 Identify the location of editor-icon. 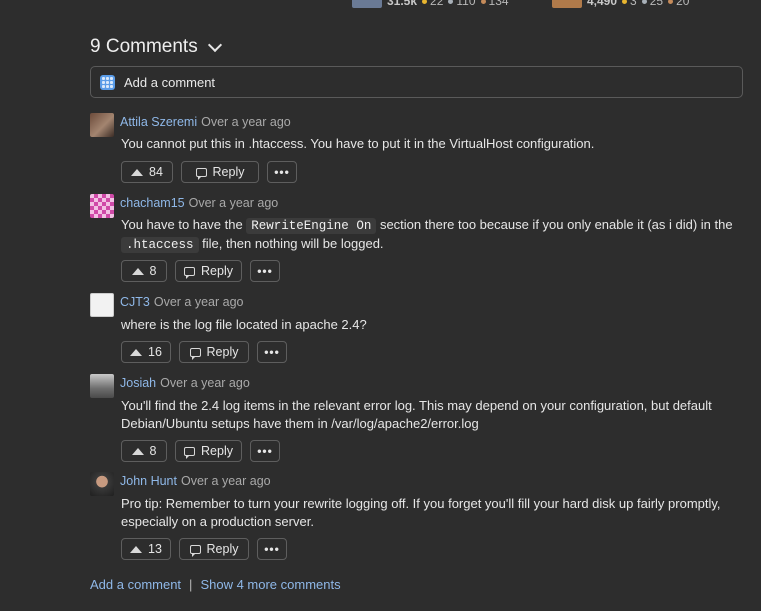
(107, 82).